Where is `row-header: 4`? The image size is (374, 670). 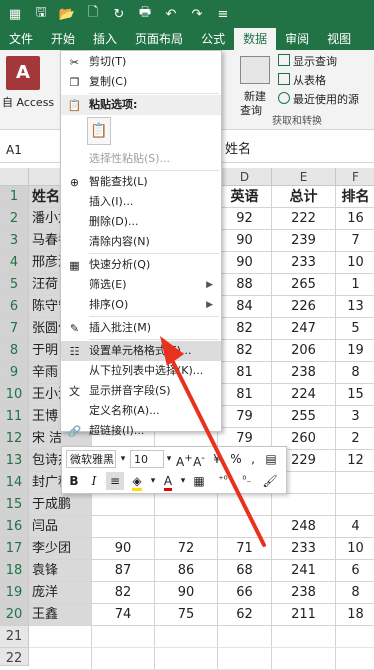
row-header: 4 is located at coordinates (14, 263).